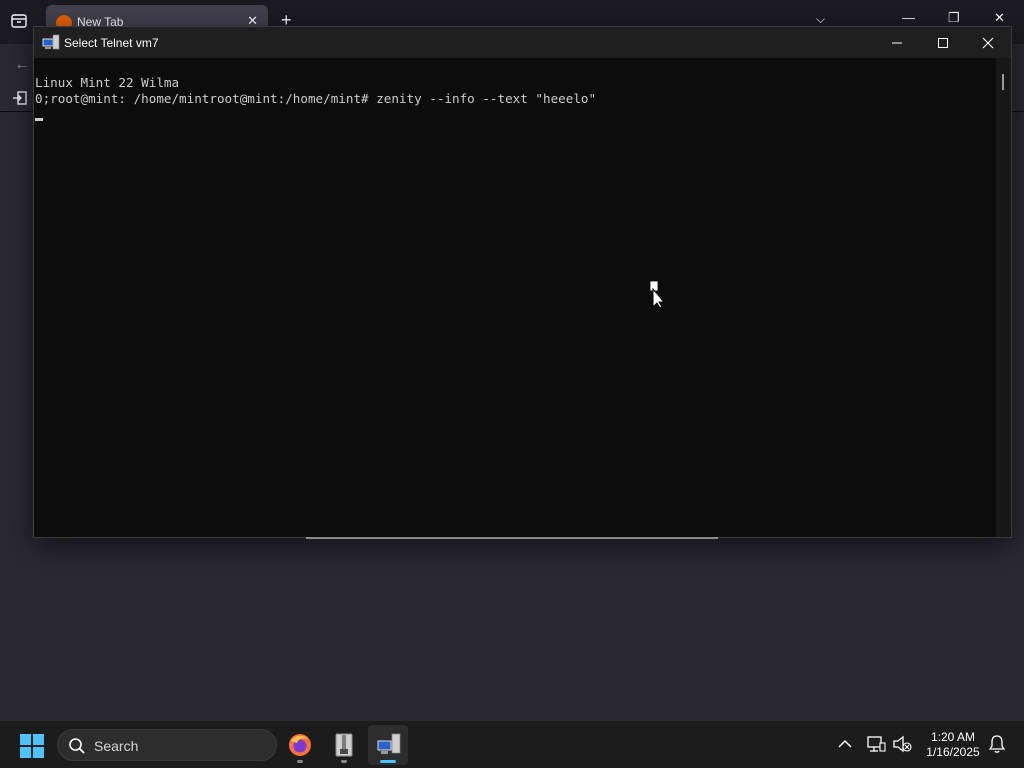 The height and width of the screenshot is (768, 1024). I want to click on minimize-icon, so click(897, 42).